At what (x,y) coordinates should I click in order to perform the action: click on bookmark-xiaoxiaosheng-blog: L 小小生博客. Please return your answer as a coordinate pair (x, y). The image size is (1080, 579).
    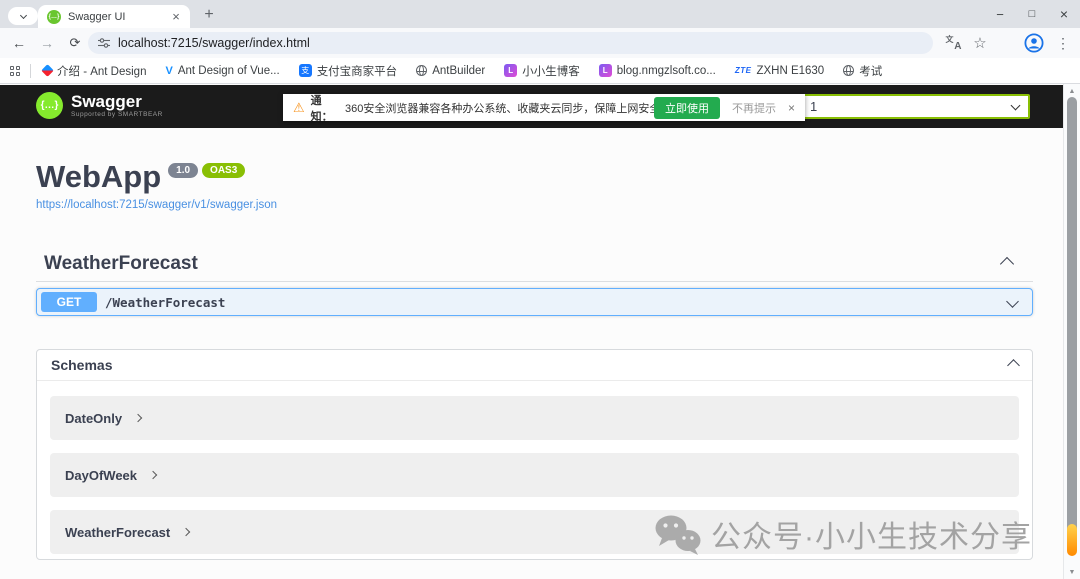
    Looking at the image, I should click on (542, 71).